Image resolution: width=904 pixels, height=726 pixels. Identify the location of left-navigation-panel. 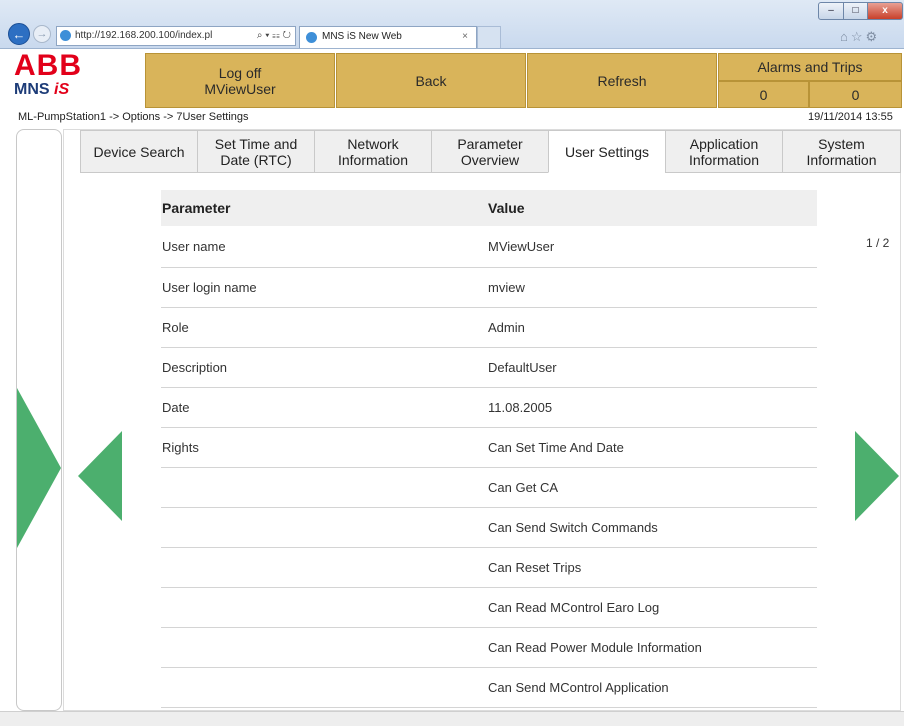
(39, 420).